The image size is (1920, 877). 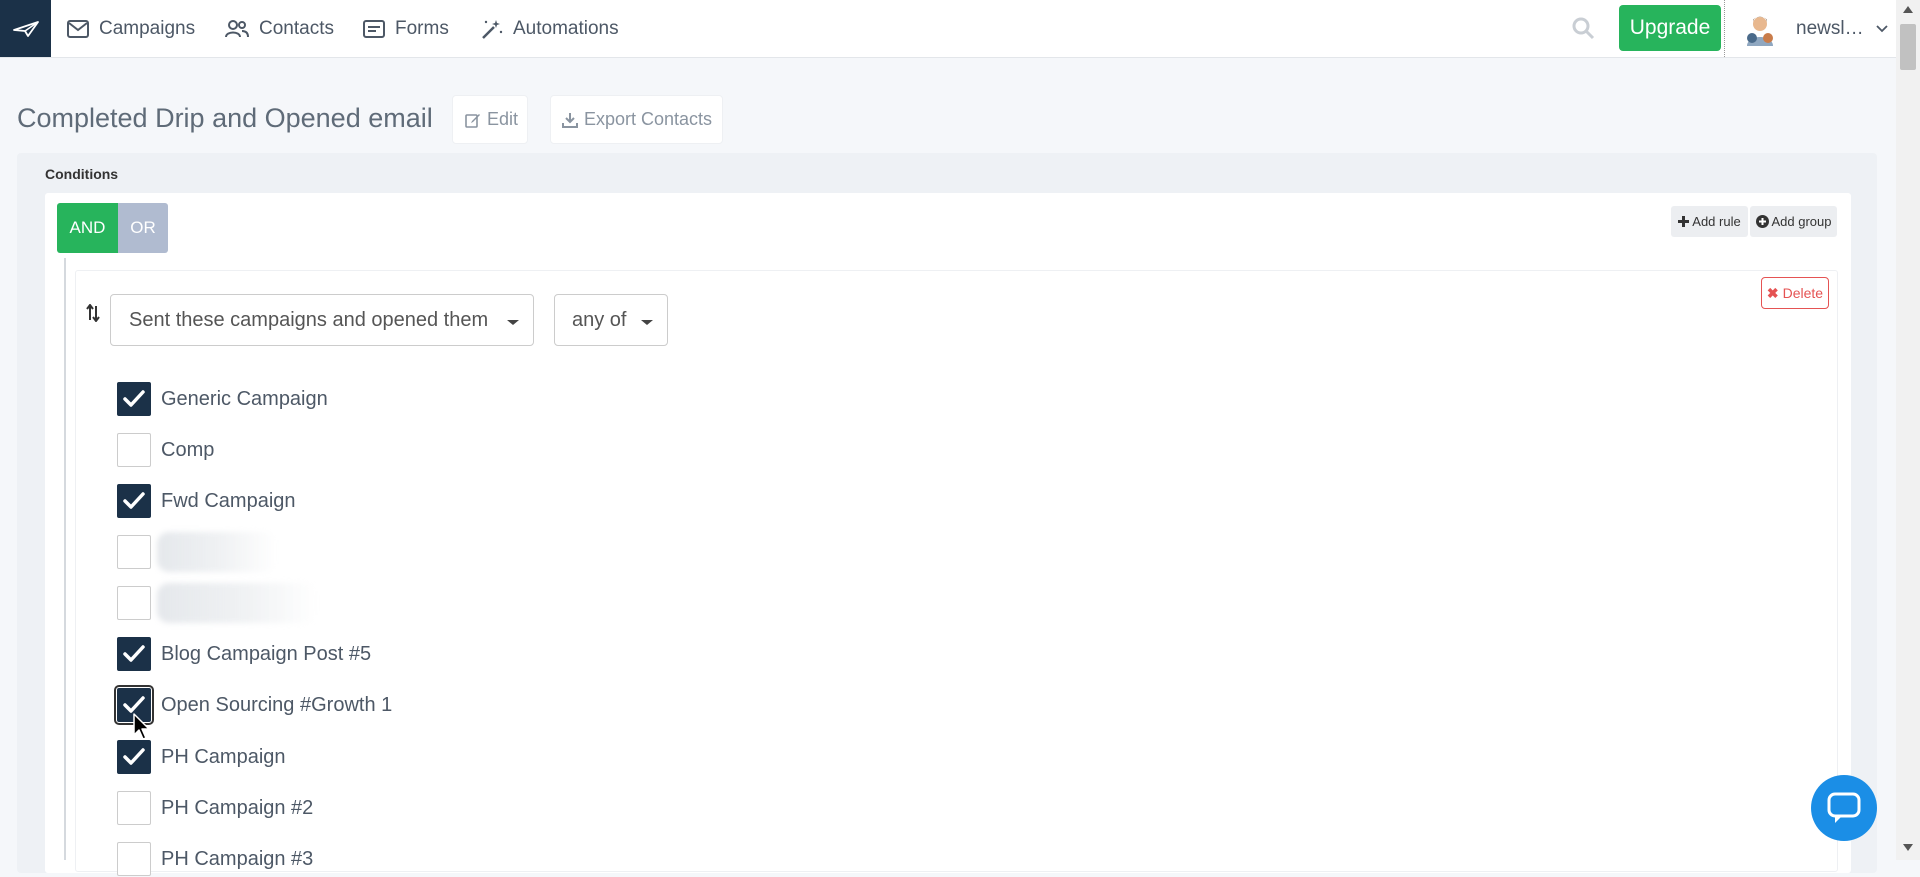 What do you see at coordinates (503, 119) in the screenshot?
I see `edit-label: Edit` at bounding box center [503, 119].